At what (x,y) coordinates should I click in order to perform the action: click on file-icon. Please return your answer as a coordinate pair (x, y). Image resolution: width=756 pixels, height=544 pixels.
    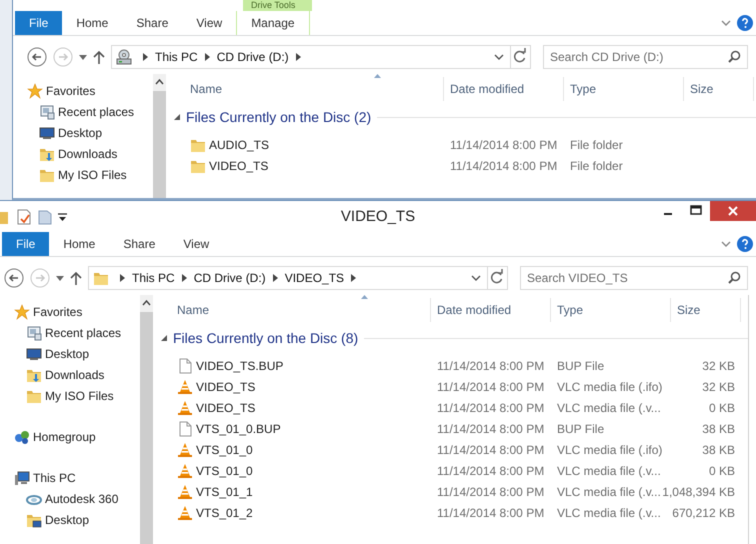
    Looking at the image, I should click on (185, 366).